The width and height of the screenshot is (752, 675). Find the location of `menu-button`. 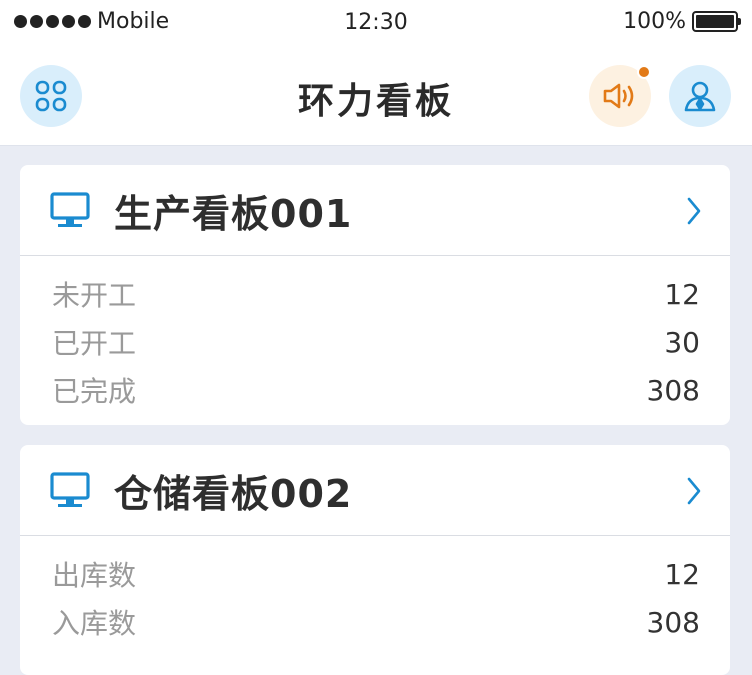

menu-button is located at coordinates (51, 96).